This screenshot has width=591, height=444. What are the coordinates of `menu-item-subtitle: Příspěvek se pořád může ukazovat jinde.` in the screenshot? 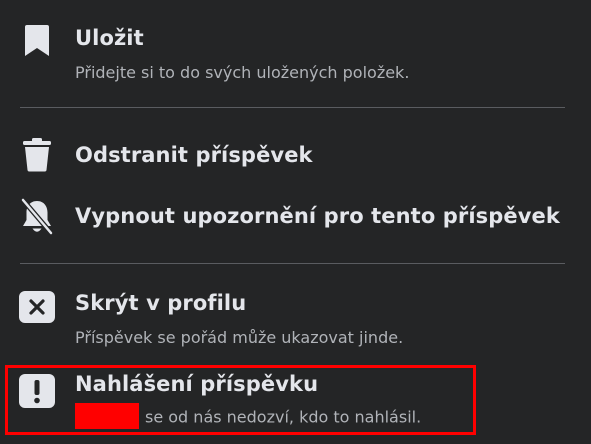 It's located at (239, 337).